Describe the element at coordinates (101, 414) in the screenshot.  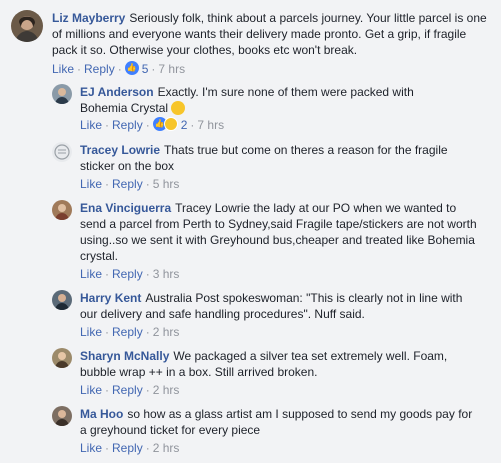
I see `comment-author: Ma Hoo` at that location.